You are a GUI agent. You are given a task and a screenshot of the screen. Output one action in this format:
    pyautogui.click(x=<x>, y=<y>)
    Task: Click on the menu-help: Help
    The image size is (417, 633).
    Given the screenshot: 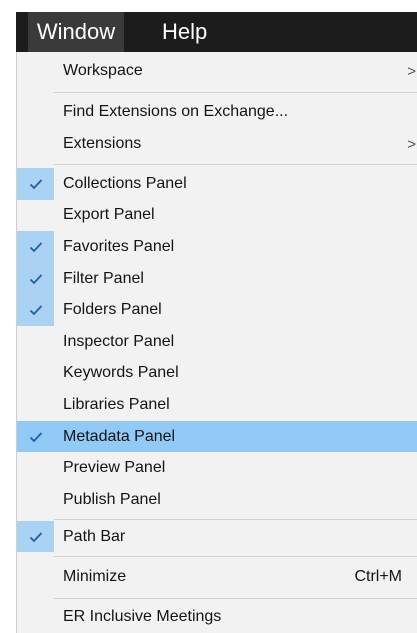 What is the action you would take?
    pyautogui.click(x=184, y=32)
    